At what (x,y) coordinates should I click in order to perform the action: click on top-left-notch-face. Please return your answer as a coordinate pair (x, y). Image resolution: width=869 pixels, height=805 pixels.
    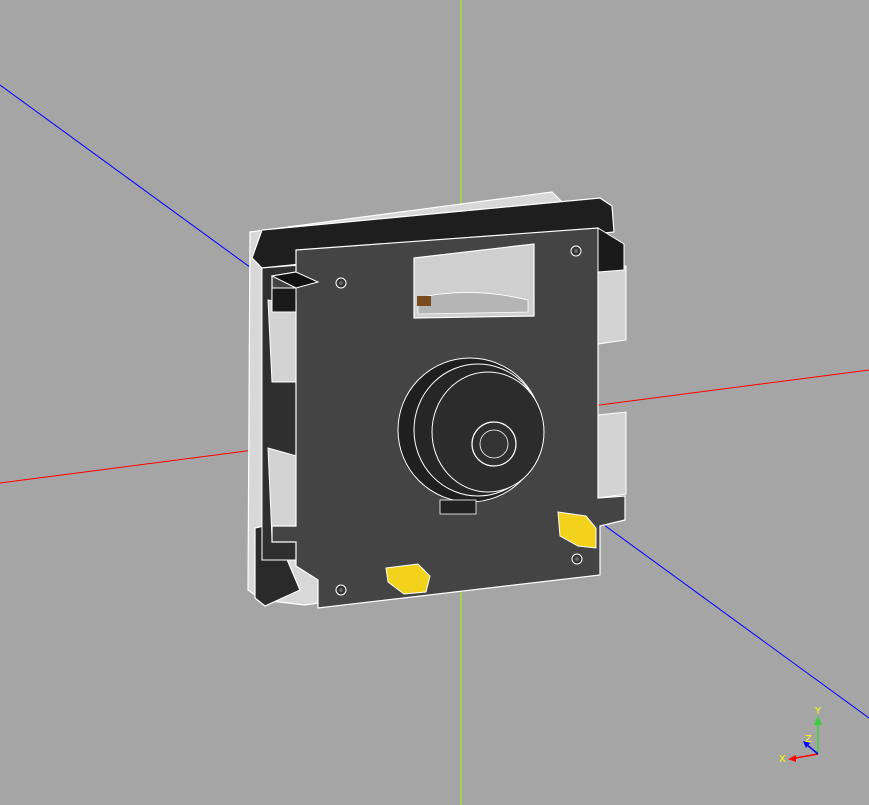
    Looking at the image, I should click on (284, 300).